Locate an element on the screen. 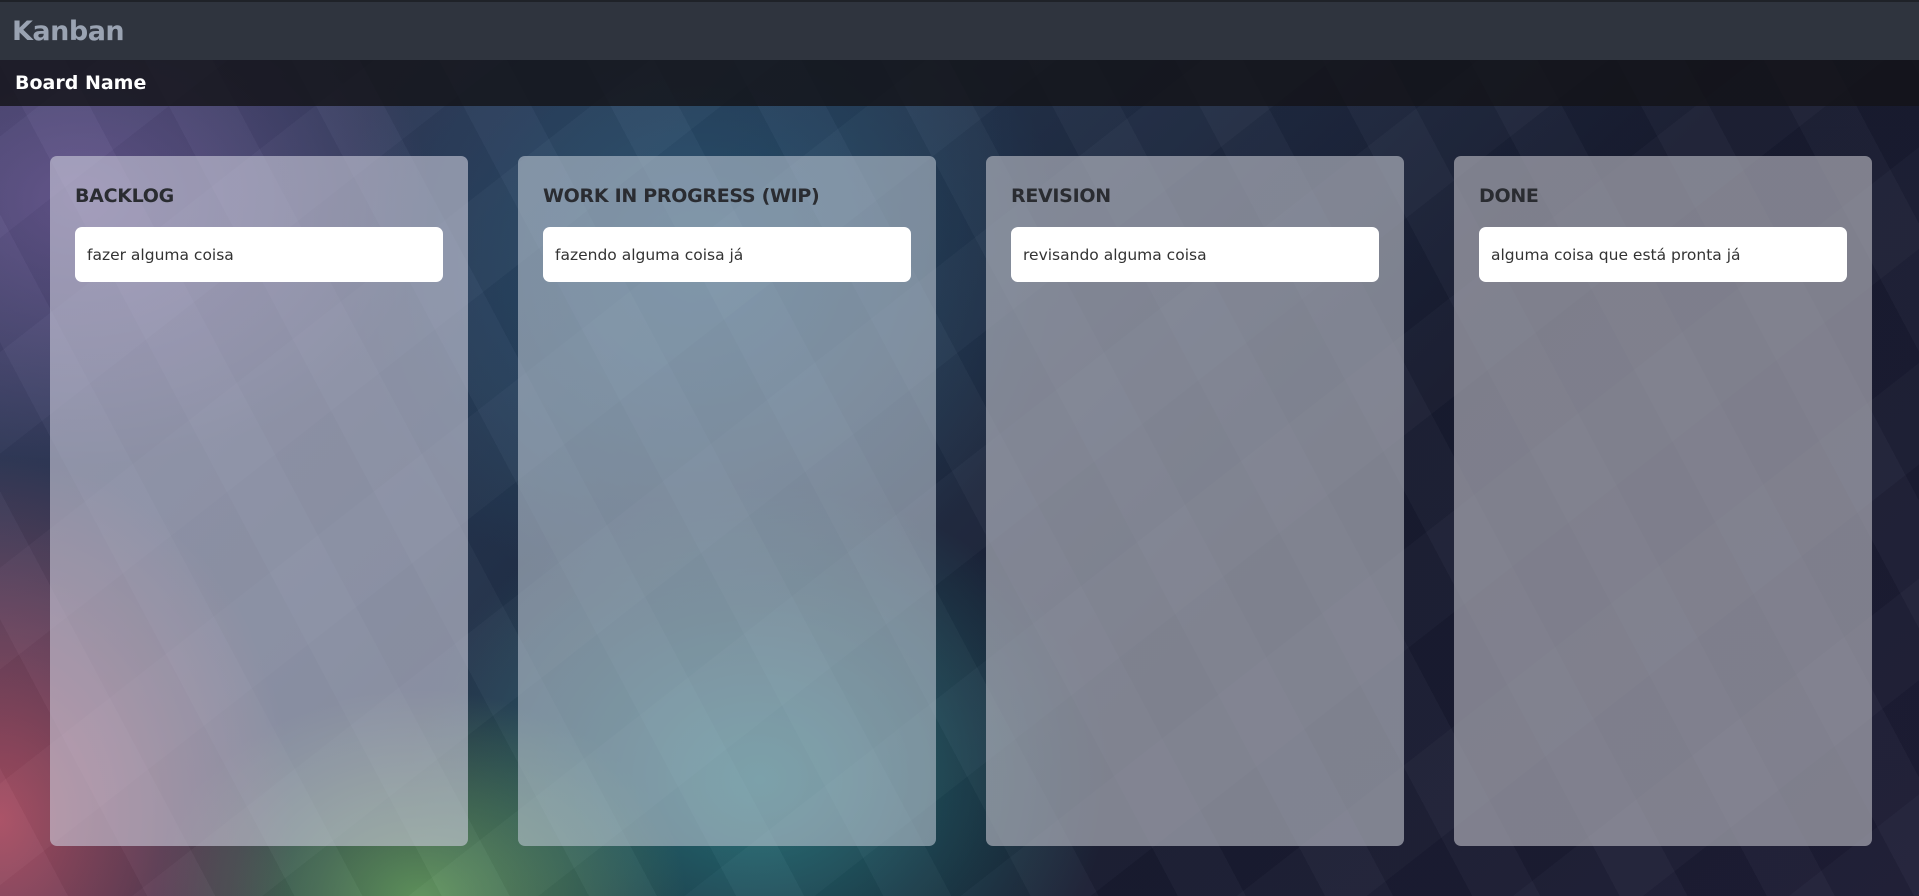  board-name: Board Name is located at coordinates (80, 83).